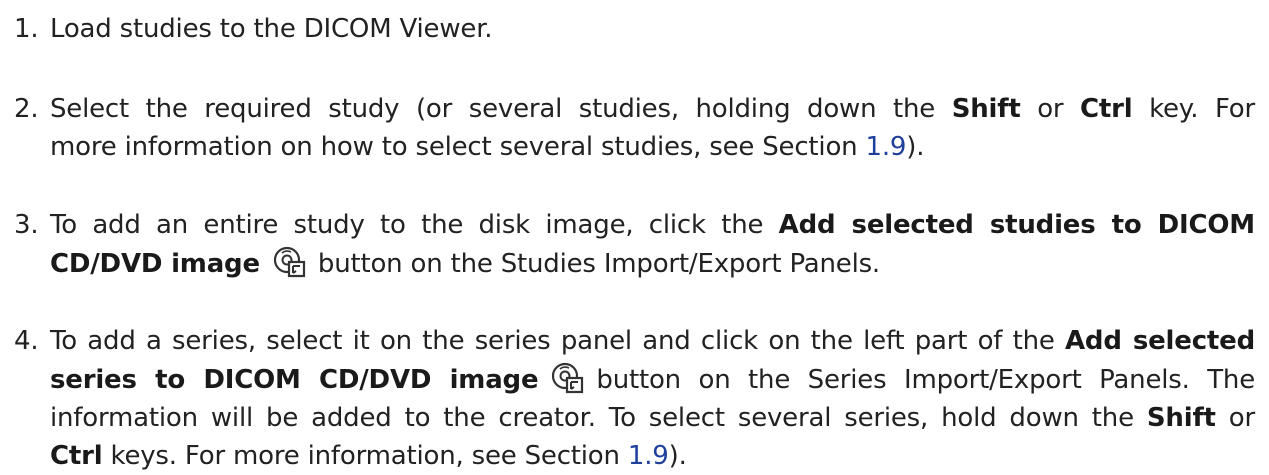 The image size is (1269, 475). I want to click on step-number: 2., so click(26, 109).